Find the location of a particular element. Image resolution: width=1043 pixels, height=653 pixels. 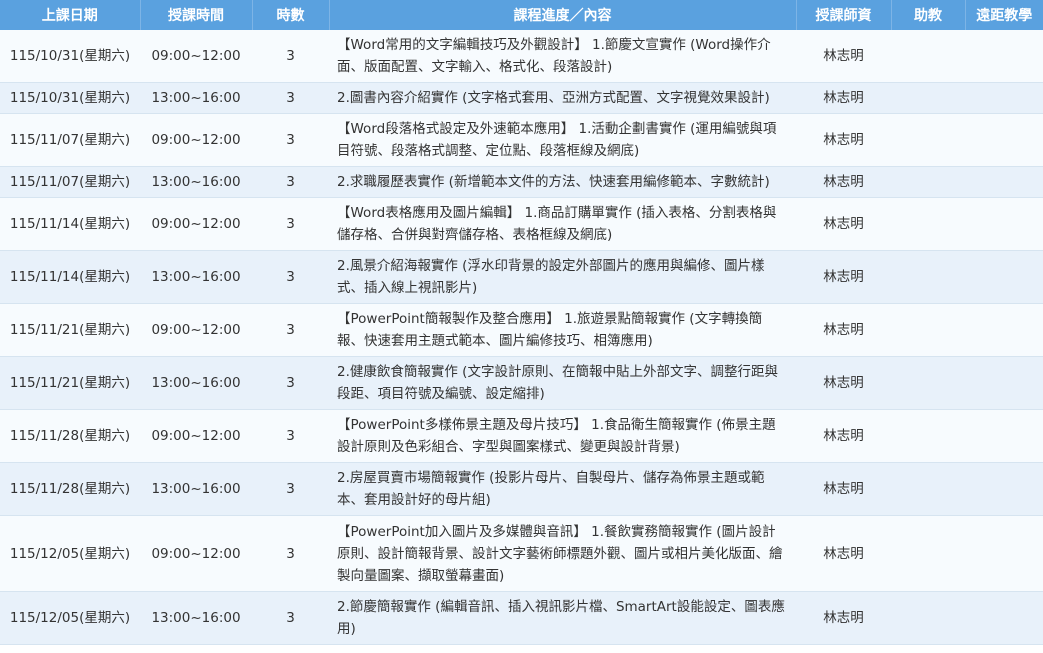

header-hours: 時數 is located at coordinates (291, 15).